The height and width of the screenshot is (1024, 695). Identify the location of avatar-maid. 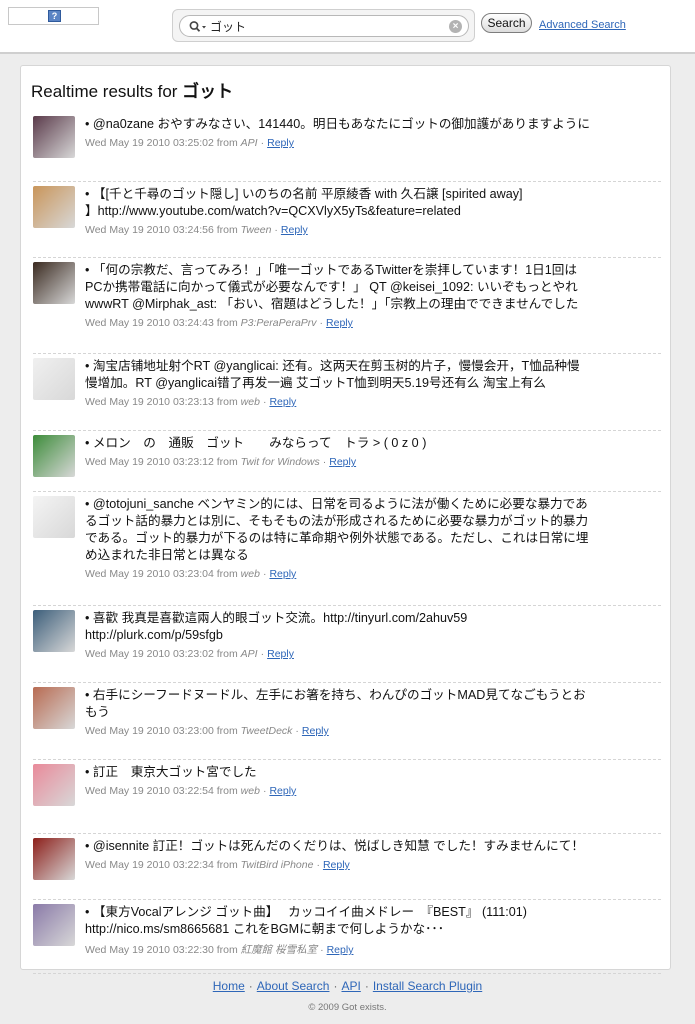
(54, 925).